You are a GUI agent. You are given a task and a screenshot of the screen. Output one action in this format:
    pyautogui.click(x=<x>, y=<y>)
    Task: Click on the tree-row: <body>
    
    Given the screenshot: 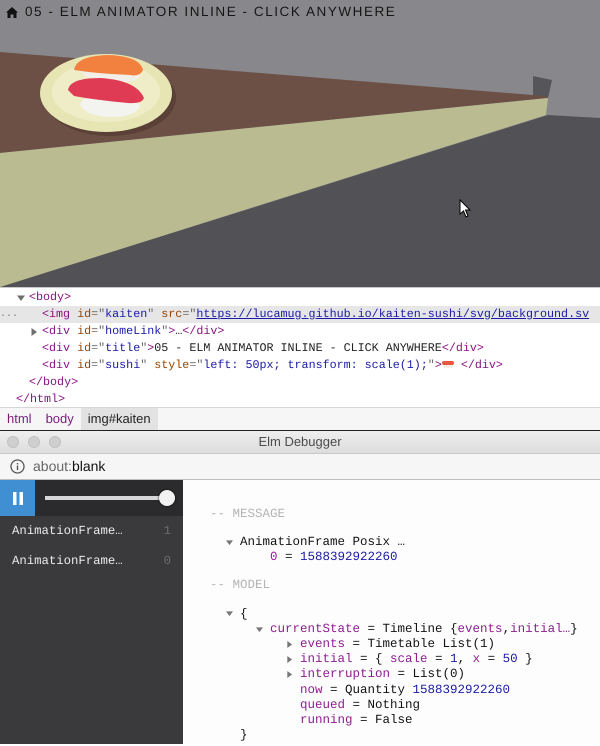 What is the action you would take?
    pyautogui.click(x=300, y=297)
    